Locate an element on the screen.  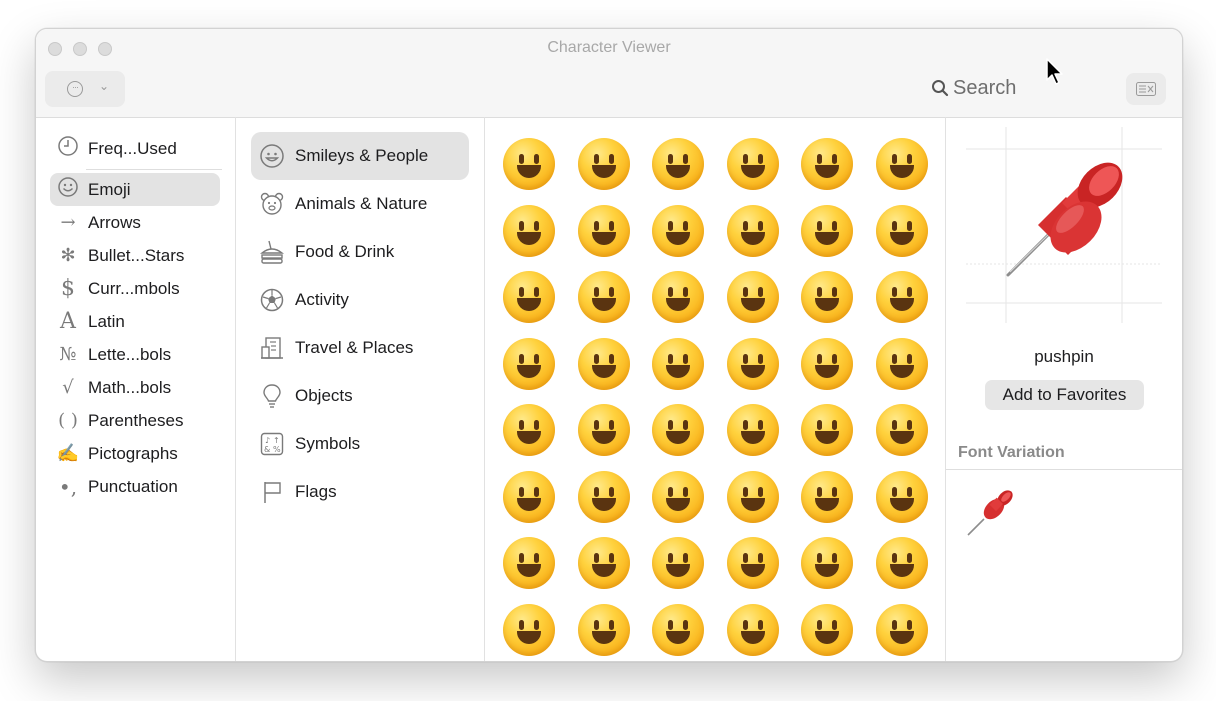
subcategory-travel-places: Travel & Places is located at coordinates (360, 348).